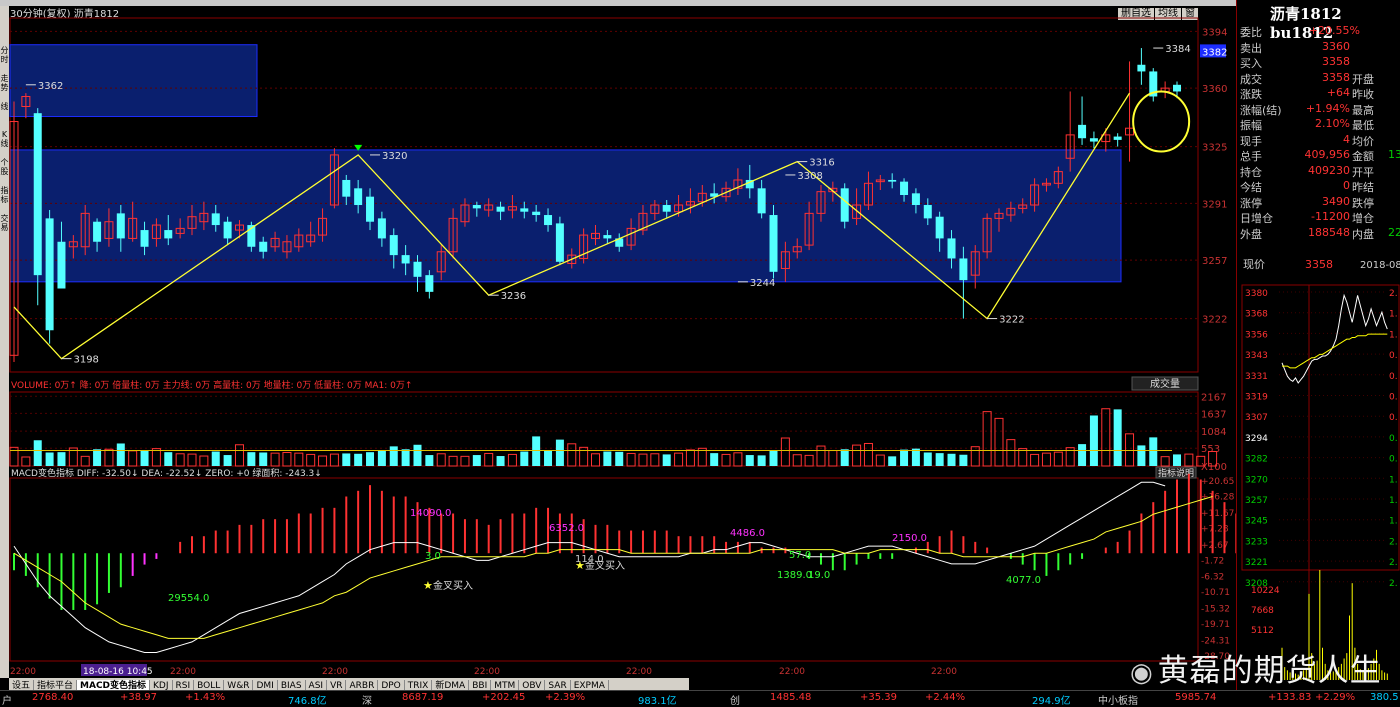 The width and height of the screenshot is (1400, 707). Describe the element at coordinates (1256, 218) in the screenshot. I see `quote-label: 日增仓` at that location.